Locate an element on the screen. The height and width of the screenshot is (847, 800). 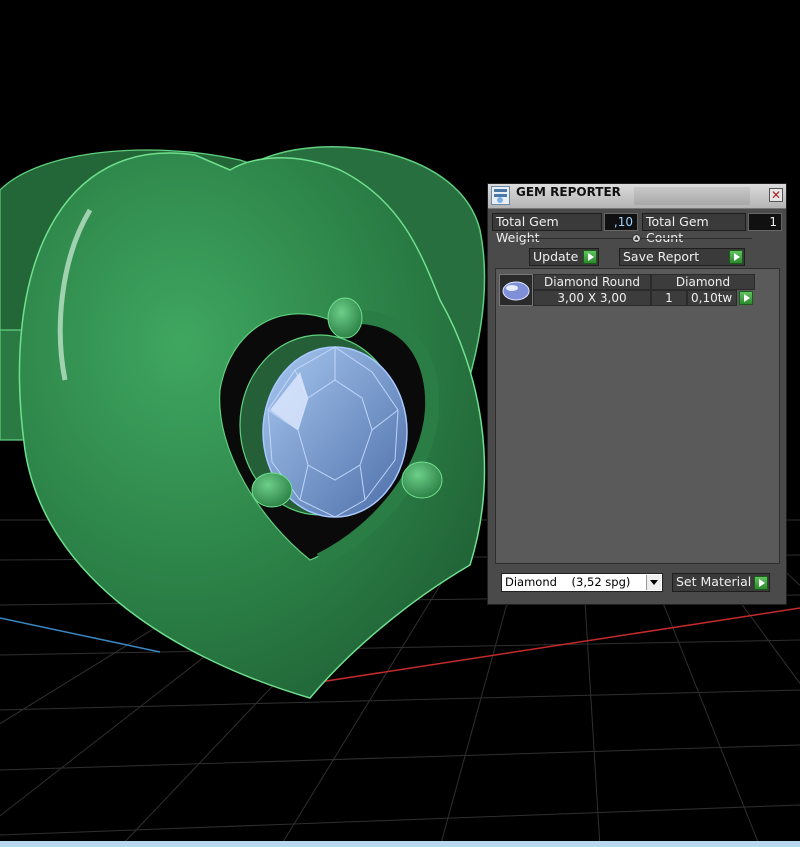
gem-weight-cell: 0,10tw is located at coordinates (712, 298).